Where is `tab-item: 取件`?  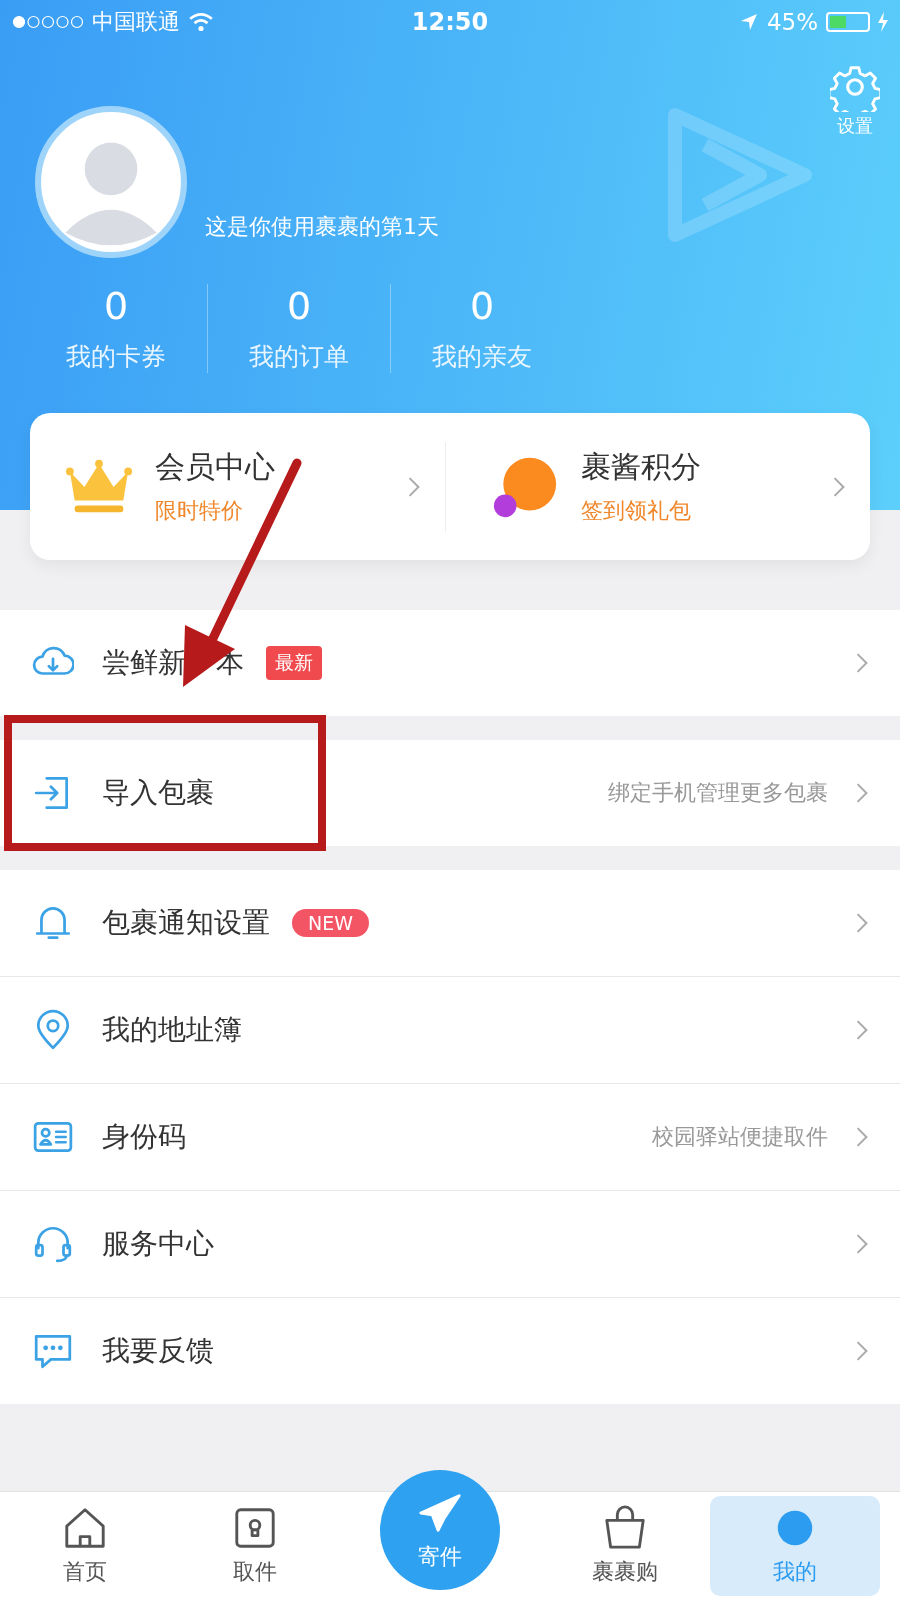
tab-item: 取件 is located at coordinates (255, 1546).